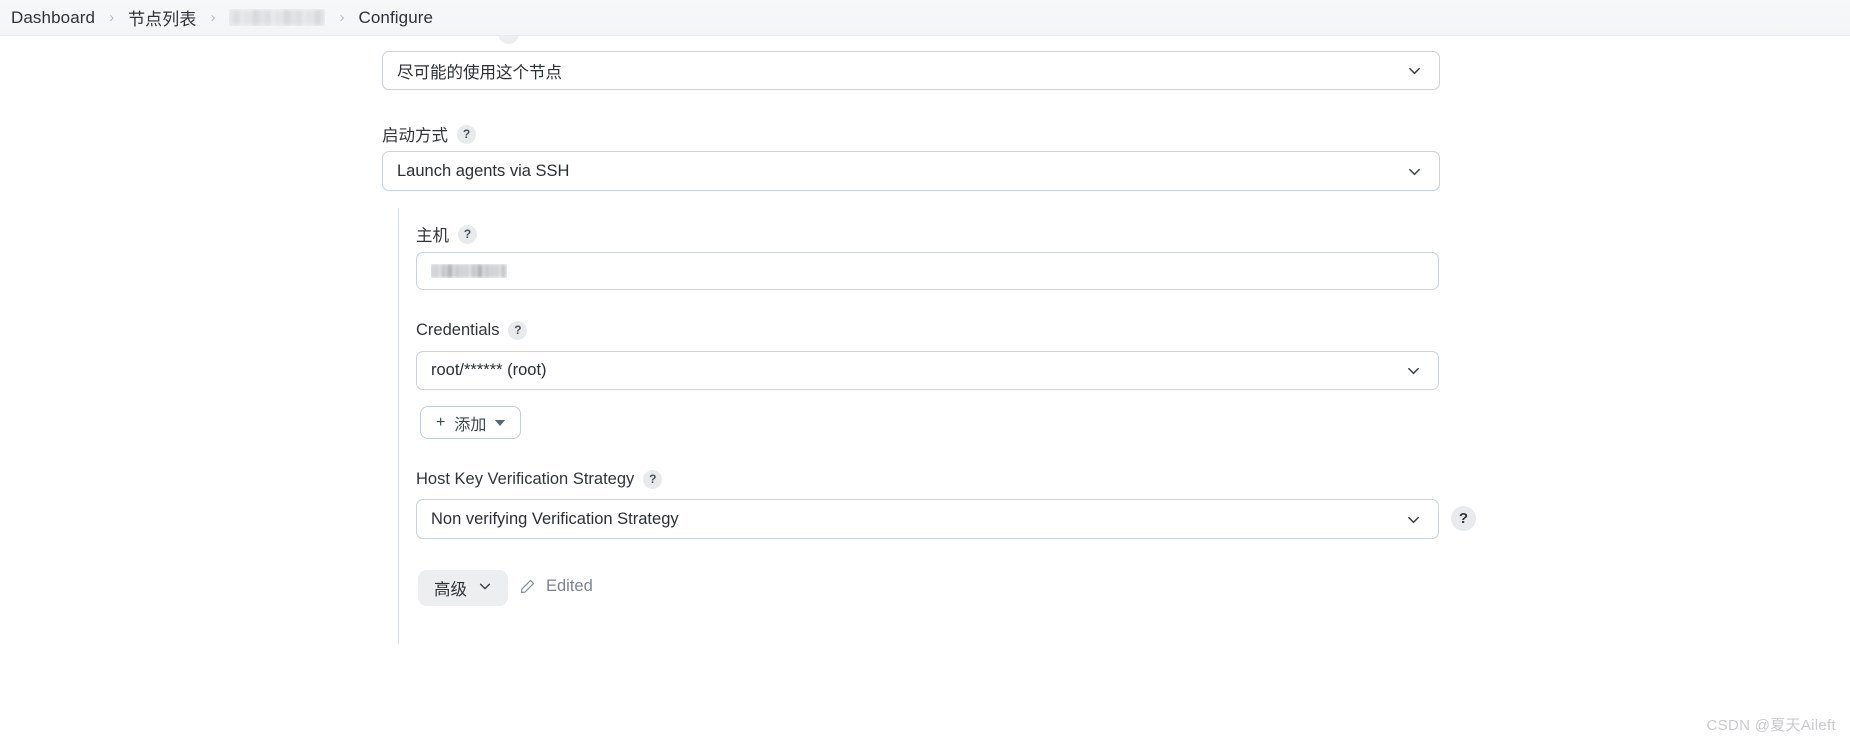 The width and height of the screenshot is (1850, 744). I want to click on credentials-select: root/****** (root), so click(927, 370).